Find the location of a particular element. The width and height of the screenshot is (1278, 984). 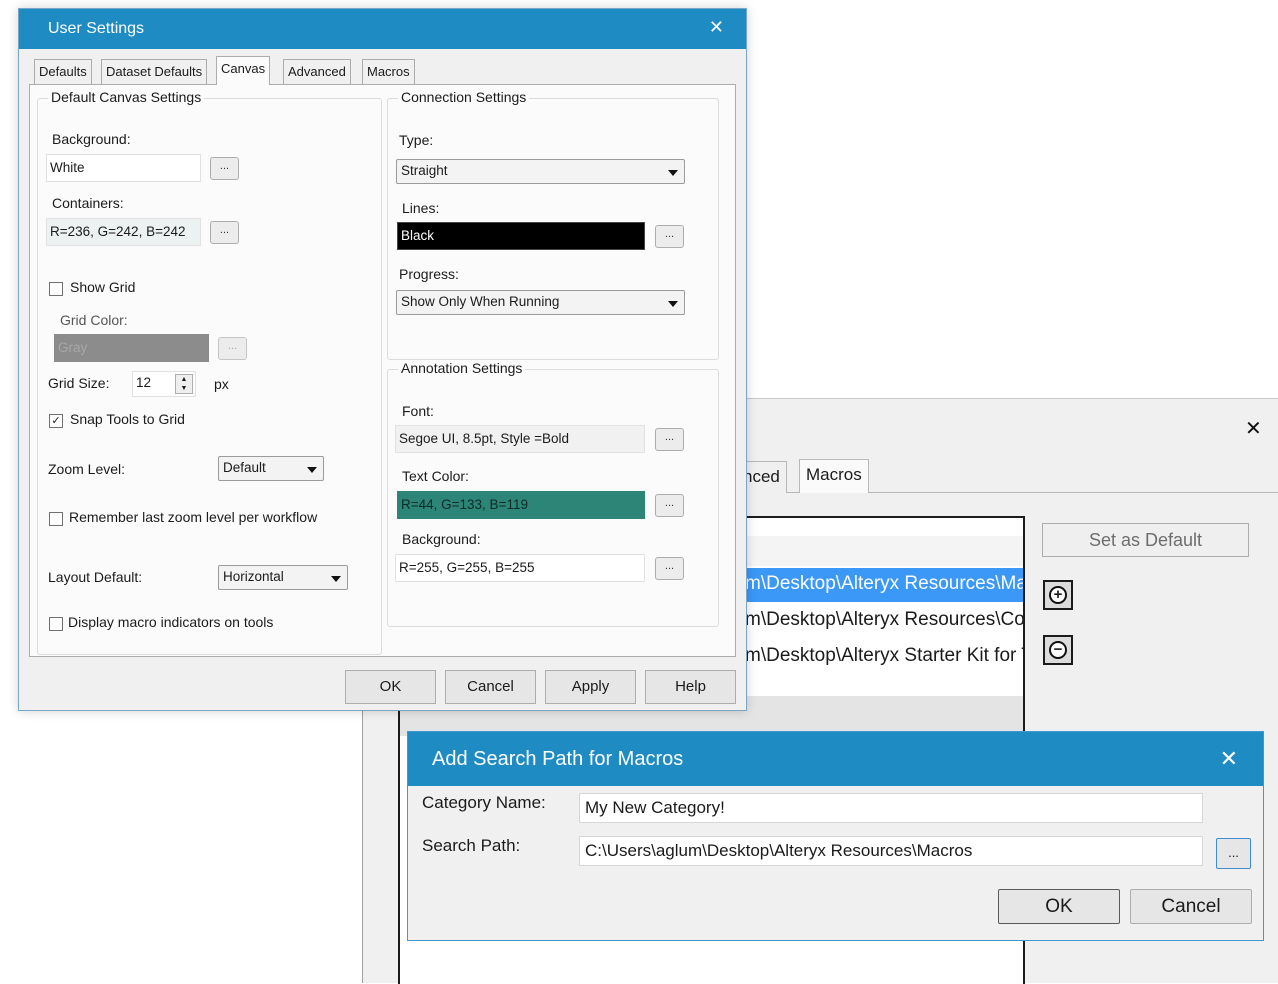

progress-select: Show Only When Running is located at coordinates (540, 302).